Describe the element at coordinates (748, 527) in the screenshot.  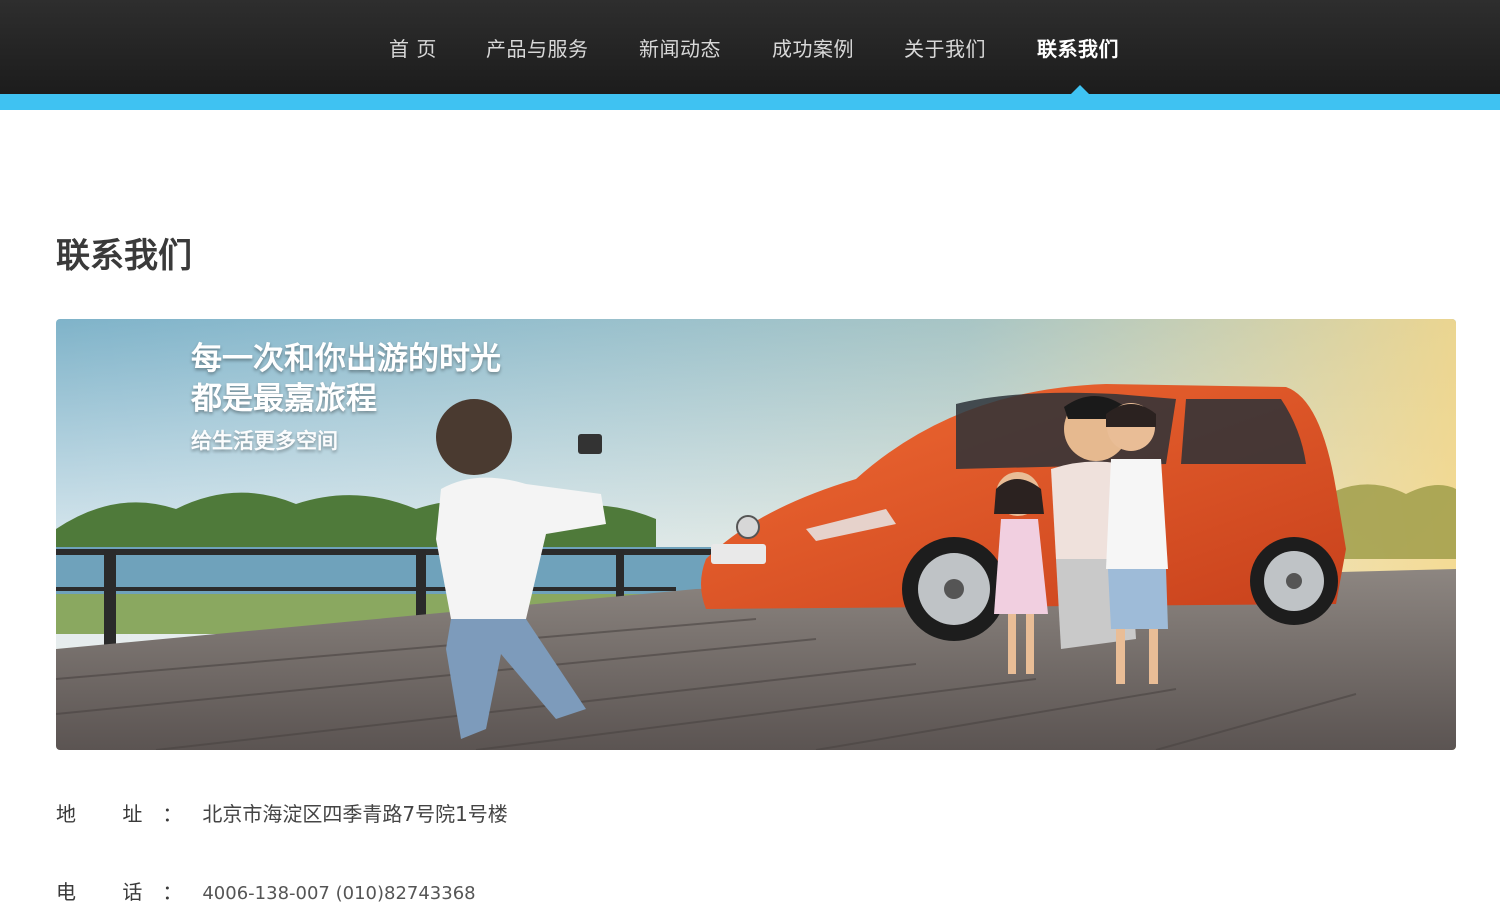
I see `vw-logo-icon` at that location.